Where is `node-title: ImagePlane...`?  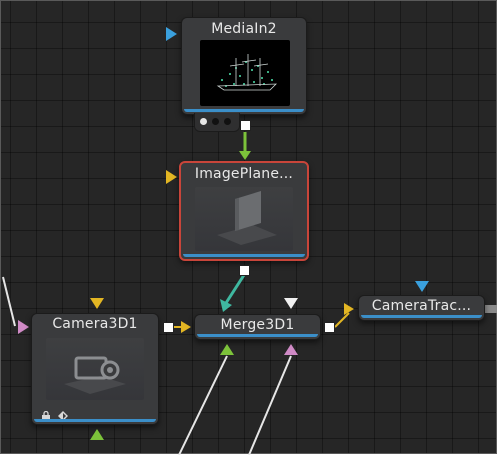 node-title: ImagePlane... is located at coordinates (244, 174).